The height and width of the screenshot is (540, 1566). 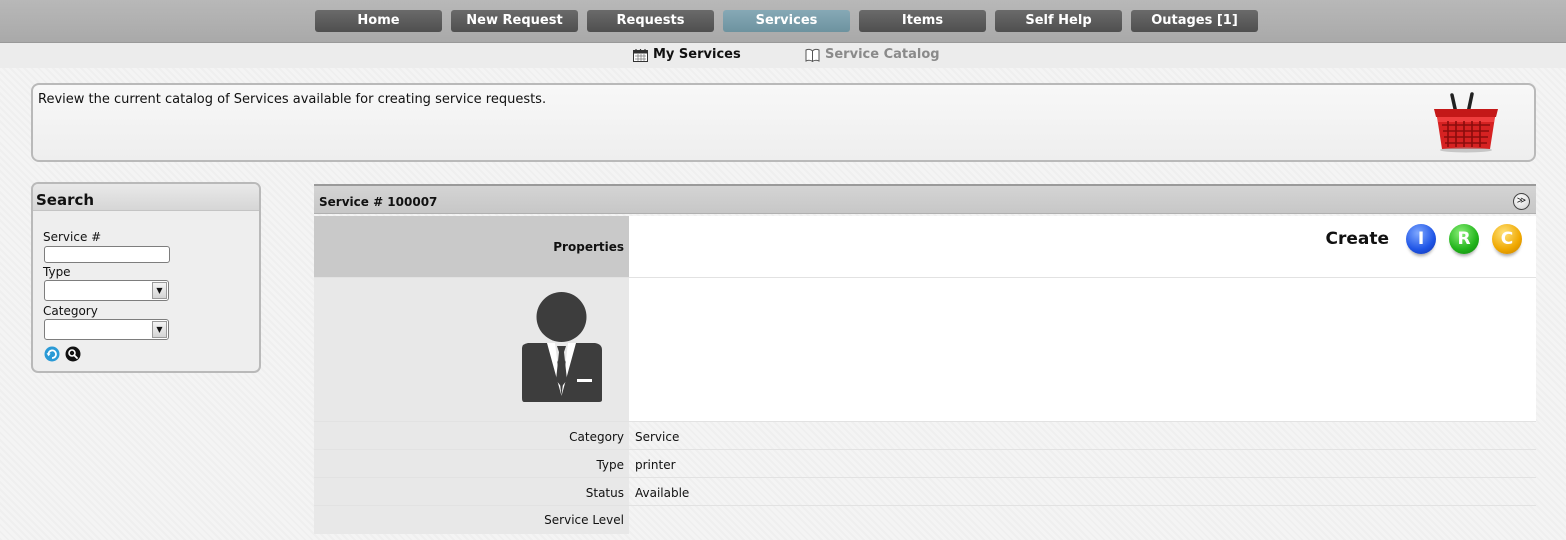 What do you see at coordinates (72, 237) in the screenshot?
I see `service-number-label: Service #` at bounding box center [72, 237].